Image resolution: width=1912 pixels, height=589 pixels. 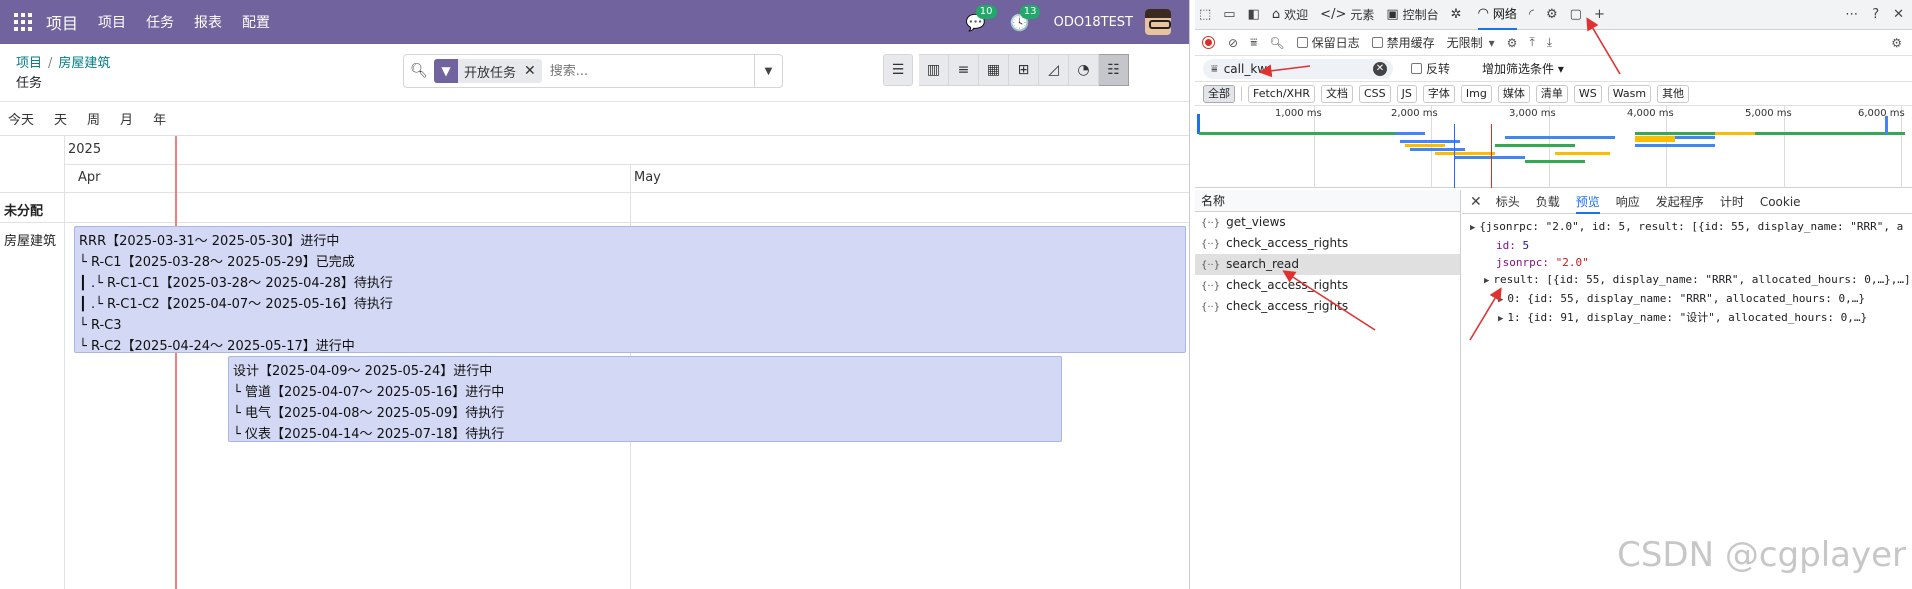 I want to click on arrow-to-network-tab, so click(x=1603, y=46).